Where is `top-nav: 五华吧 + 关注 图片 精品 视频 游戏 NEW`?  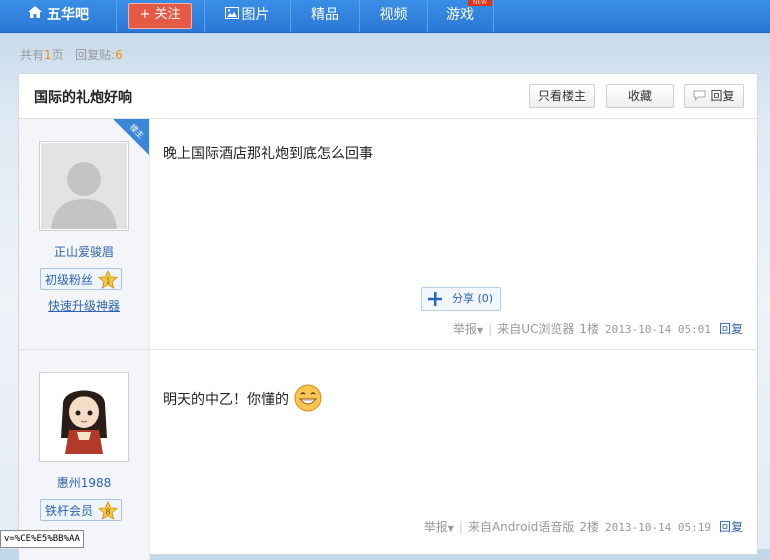 top-nav: 五华吧 + 关注 图片 精品 视频 游戏 NEW is located at coordinates (385, 16).